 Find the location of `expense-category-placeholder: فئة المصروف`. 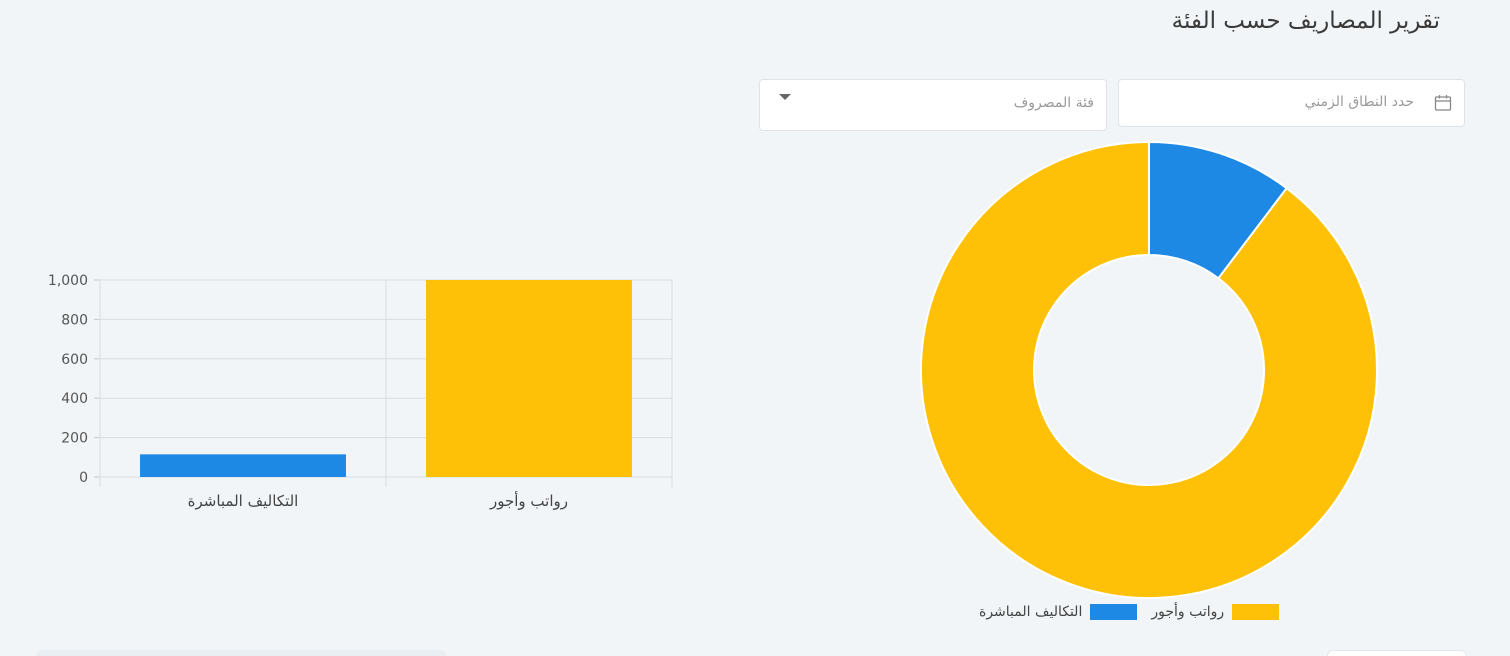

expense-category-placeholder: فئة المصروف is located at coordinates (1053, 103).